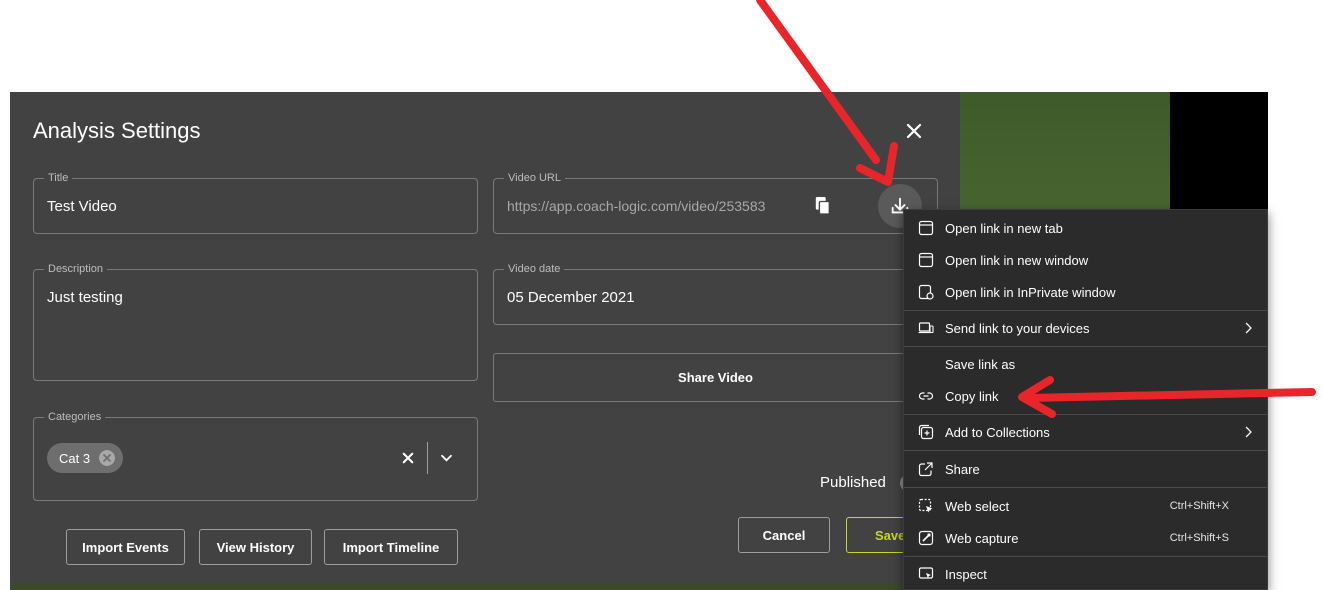 The image size is (1323, 590). What do you see at coordinates (255, 322) in the screenshot?
I see `description-field: Description Just testing` at bounding box center [255, 322].